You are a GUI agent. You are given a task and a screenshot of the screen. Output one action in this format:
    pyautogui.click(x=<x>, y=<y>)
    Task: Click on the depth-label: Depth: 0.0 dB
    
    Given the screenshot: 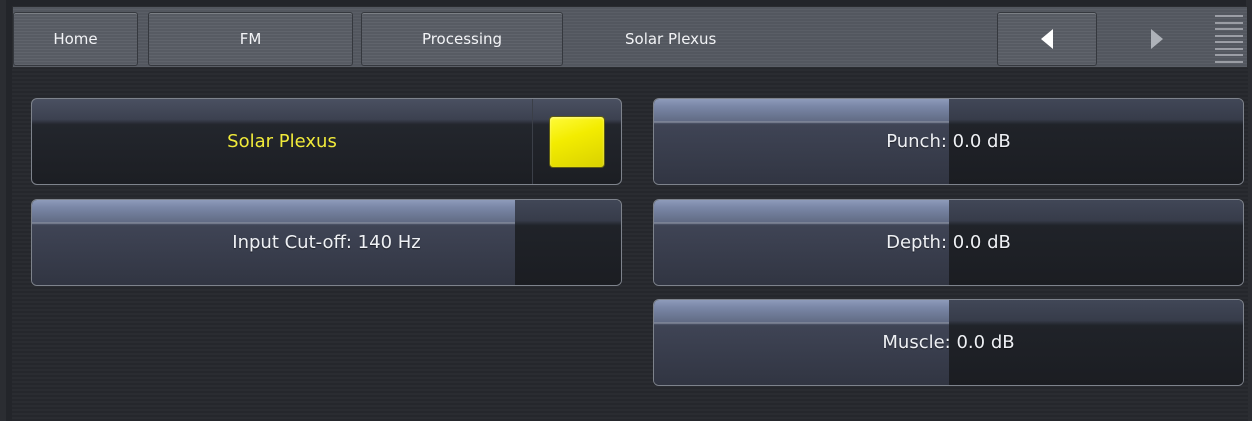 What is the action you would take?
    pyautogui.click(x=948, y=242)
    